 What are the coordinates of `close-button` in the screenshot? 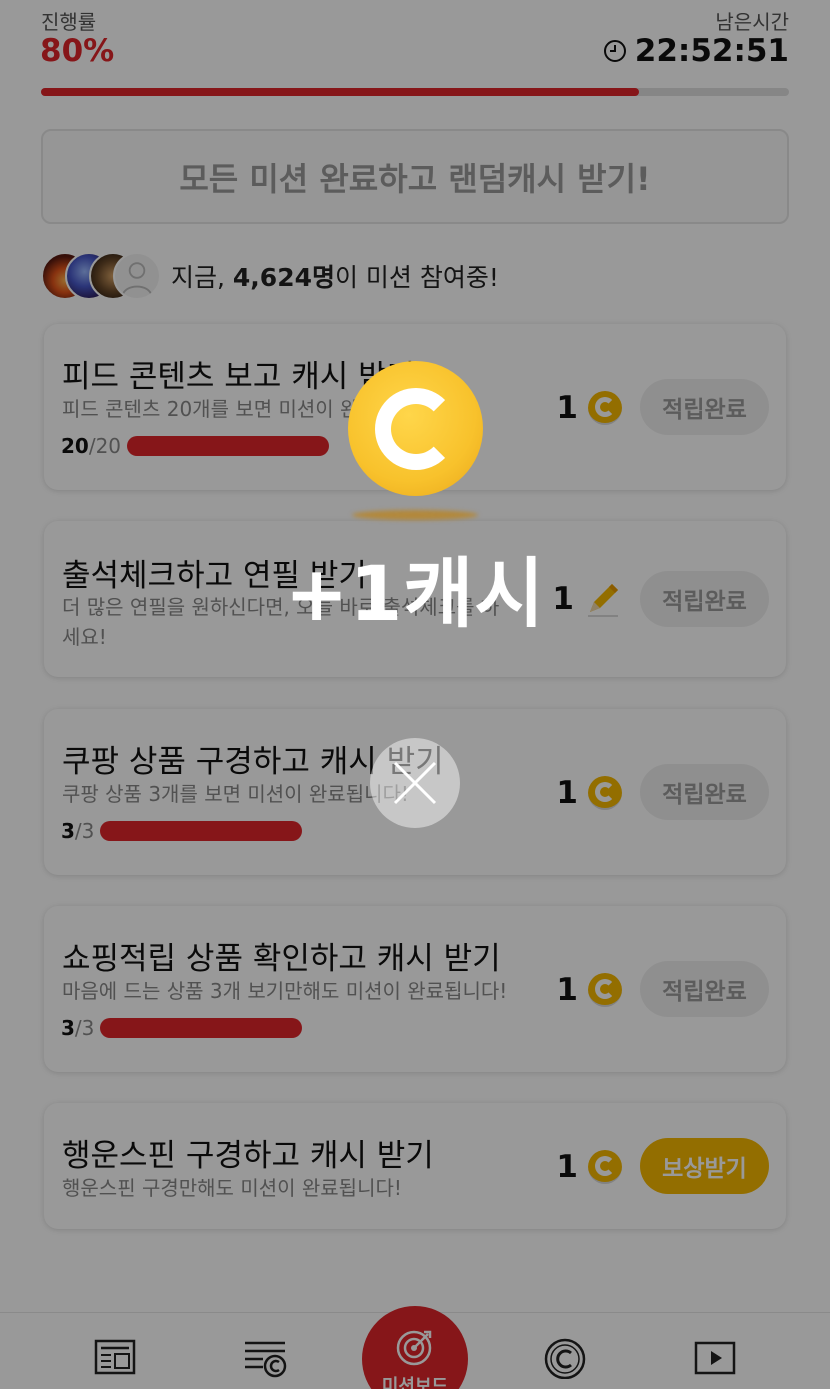 It's located at (415, 783).